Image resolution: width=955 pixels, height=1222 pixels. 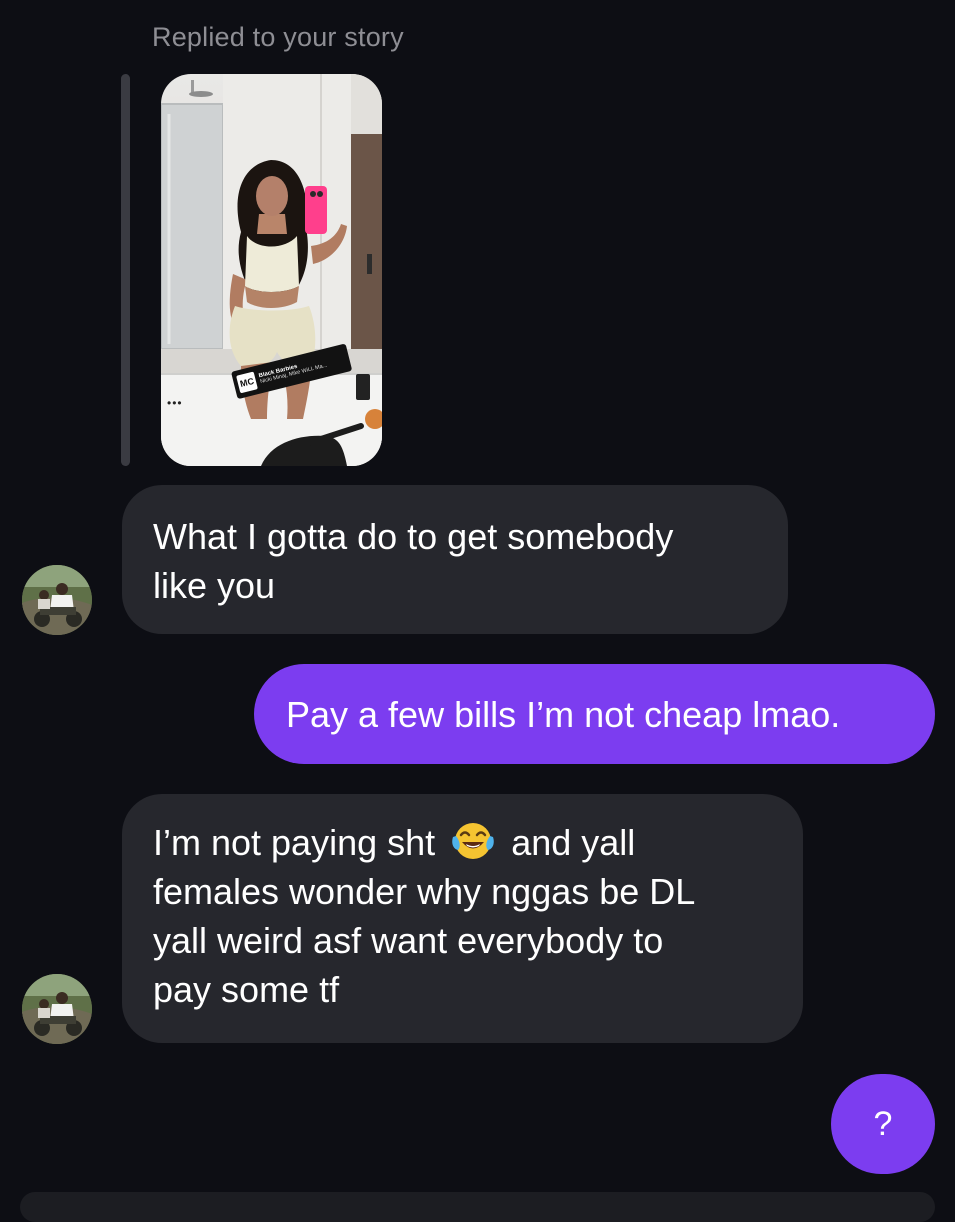 I want to click on message-text-line: yall weird asf want everybody to, so click(x=408, y=940).